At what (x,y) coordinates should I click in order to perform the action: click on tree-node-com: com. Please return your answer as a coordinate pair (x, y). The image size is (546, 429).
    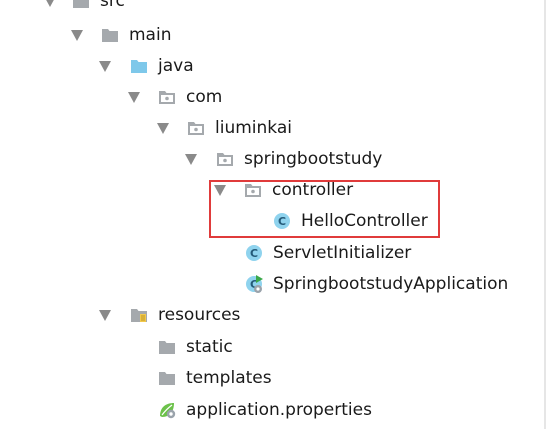
    Looking at the image, I should click on (273, 97).